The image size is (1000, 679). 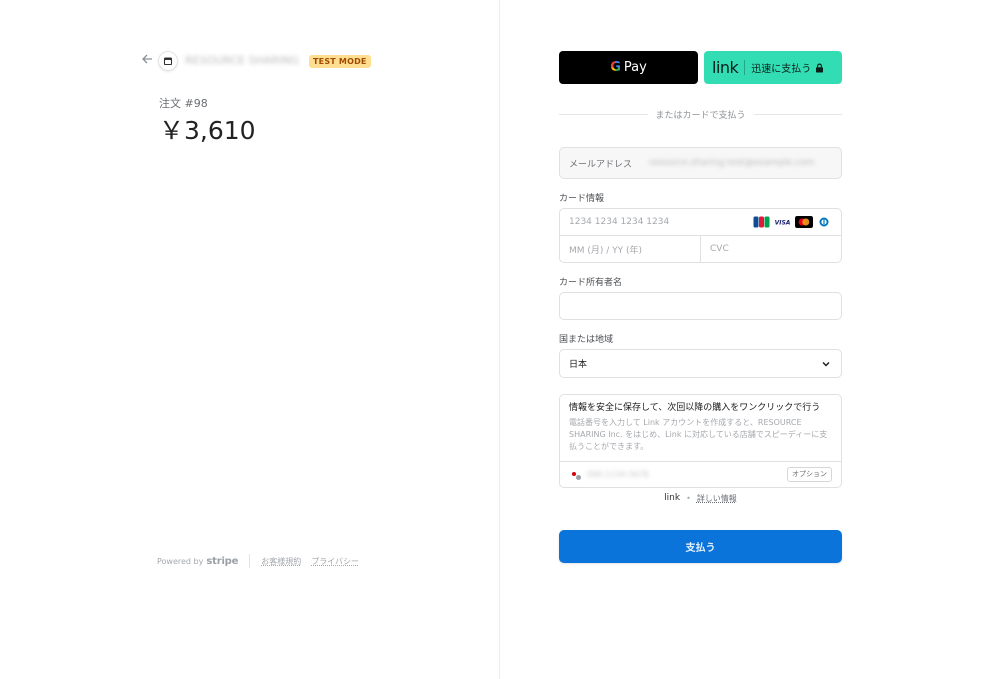 What do you see at coordinates (615, 67) in the screenshot?
I see `google-g-icon: G` at bounding box center [615, 67].